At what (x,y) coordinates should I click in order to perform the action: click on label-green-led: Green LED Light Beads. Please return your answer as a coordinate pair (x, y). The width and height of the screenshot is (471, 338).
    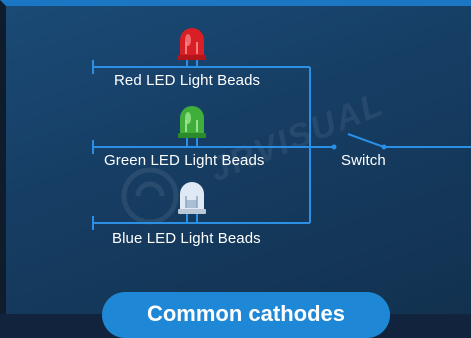
    Looking at the image, I should click on (184, 160).